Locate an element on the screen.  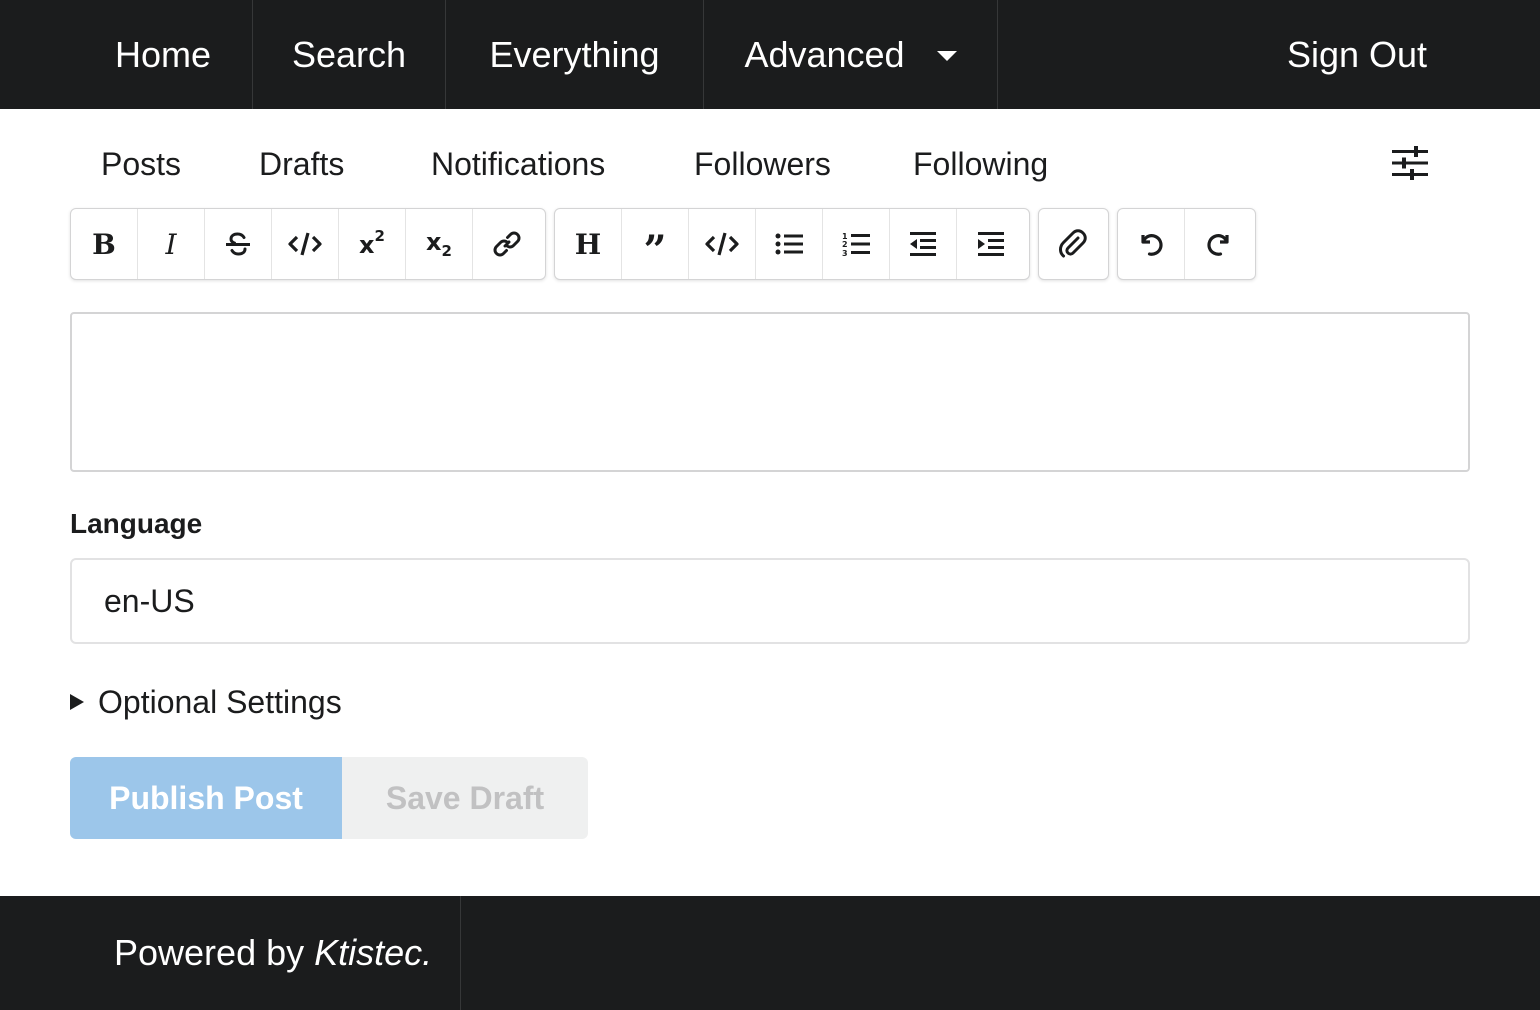
tab-notifications-label: Notifications is located at coordinates (518, 163).